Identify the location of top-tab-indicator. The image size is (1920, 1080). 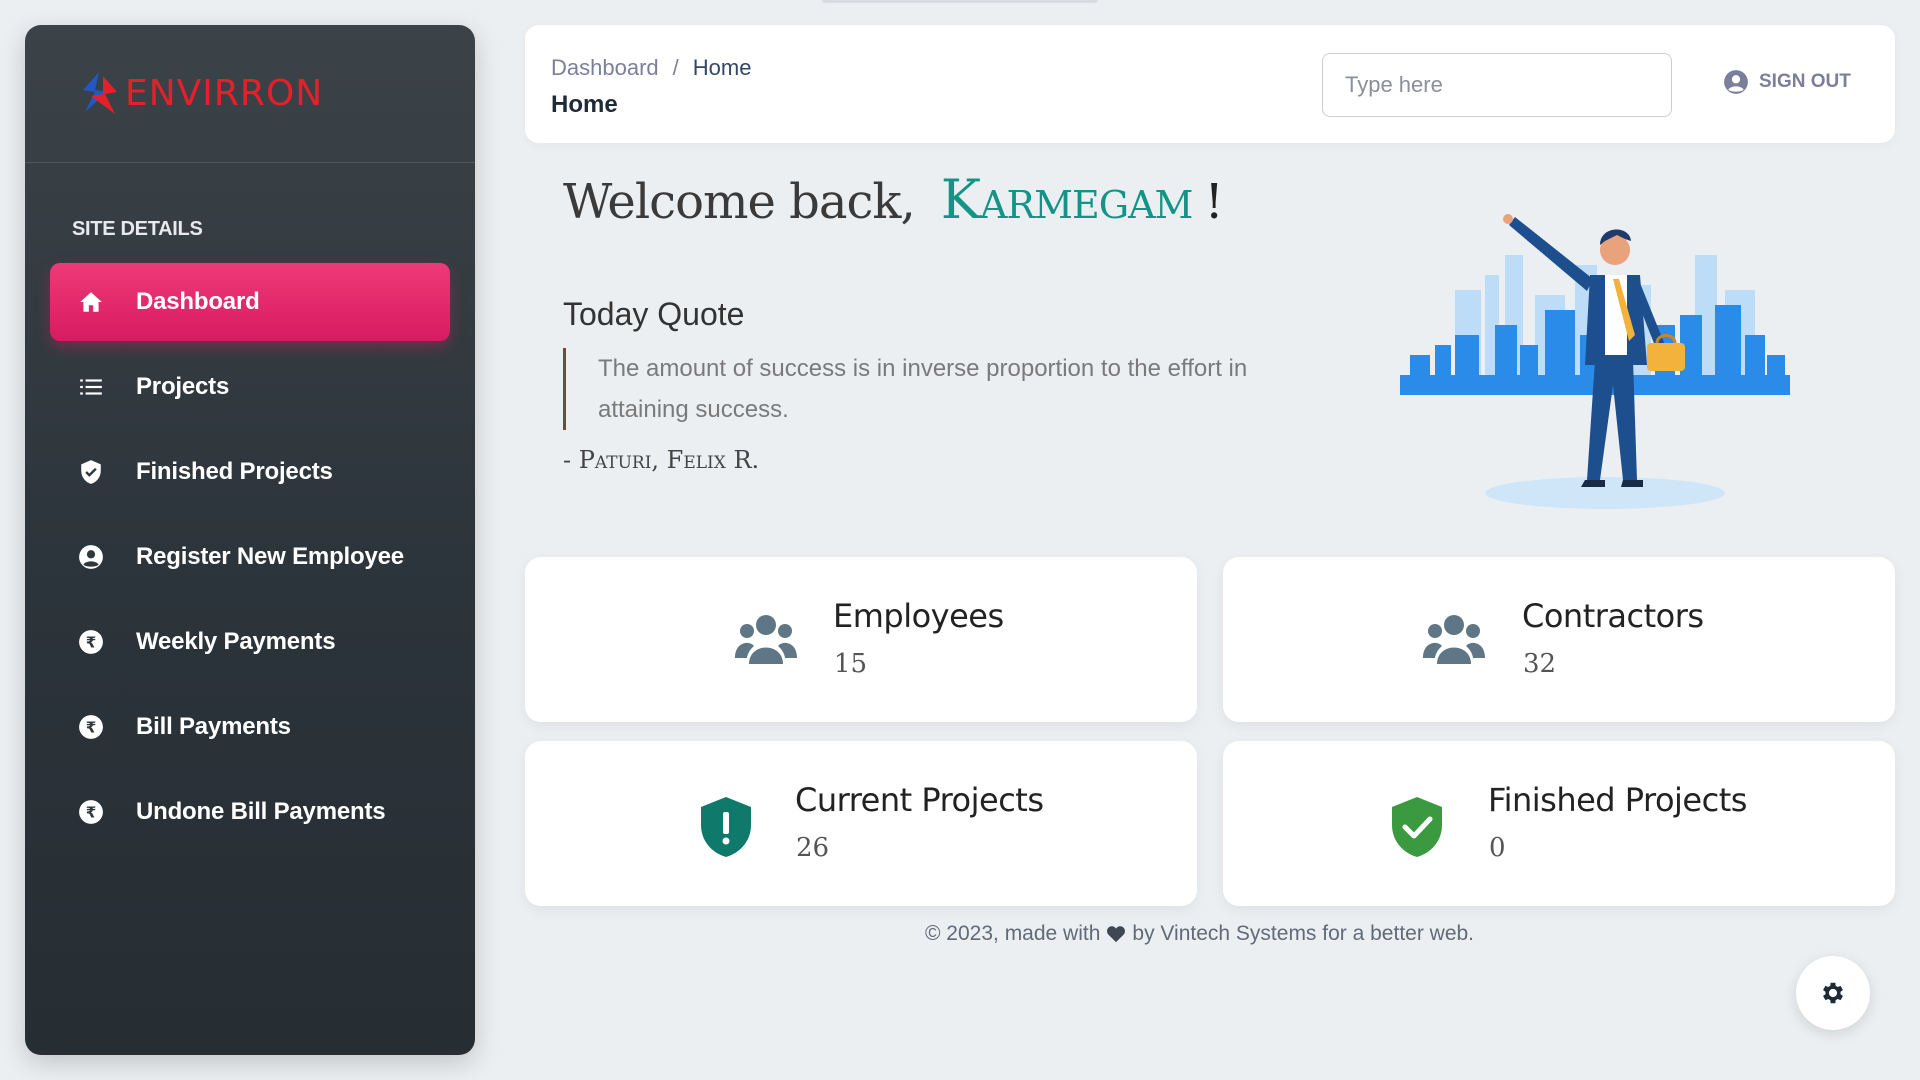
(960, 1).